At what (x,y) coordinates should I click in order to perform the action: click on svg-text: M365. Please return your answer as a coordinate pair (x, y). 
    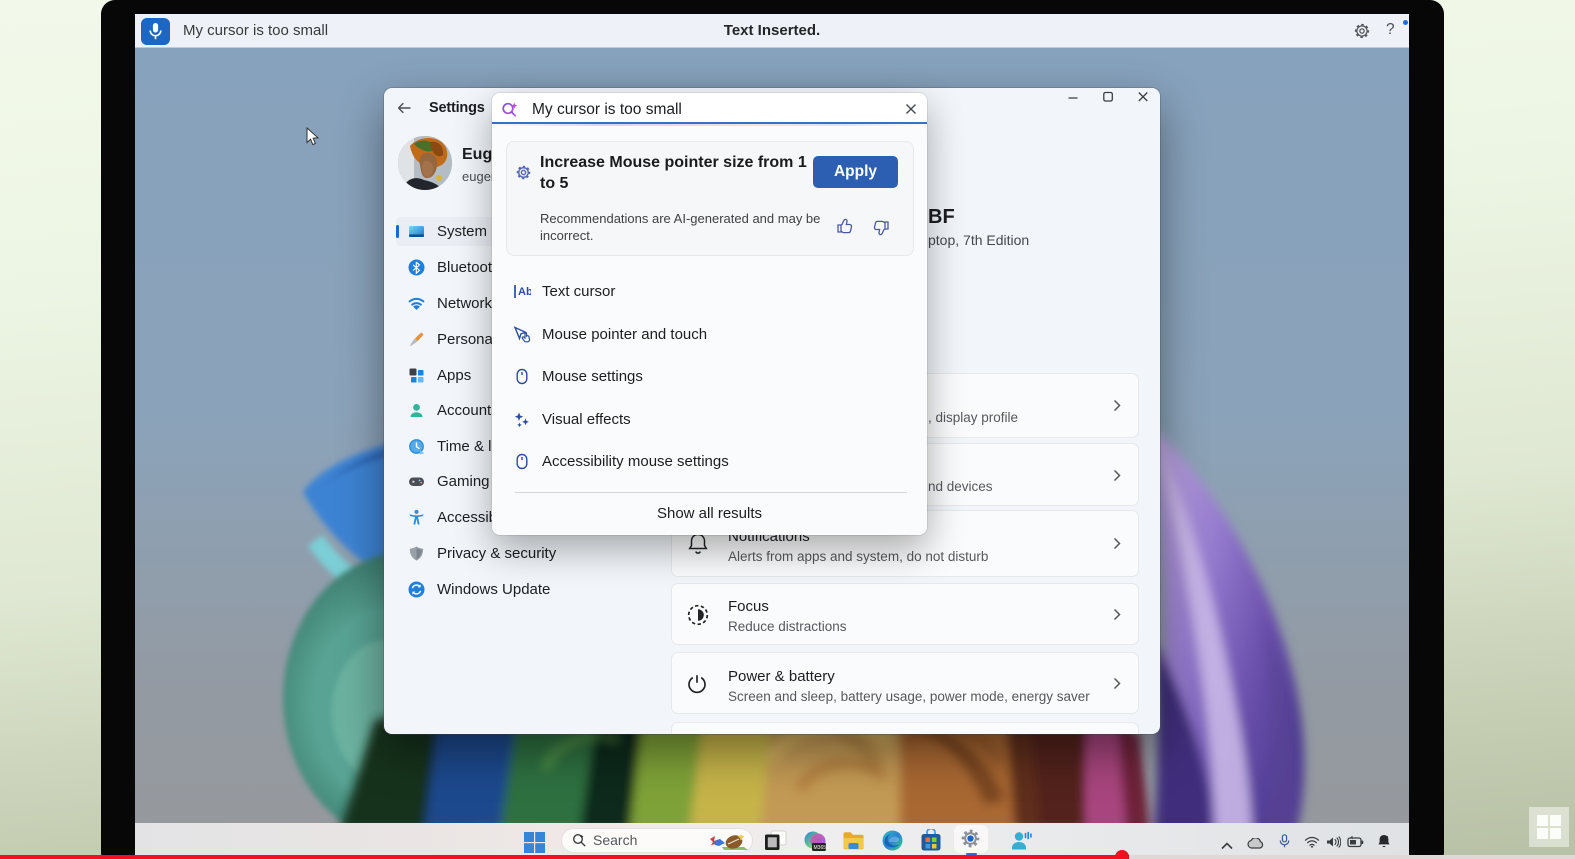
    Looking at the image, I should click on (820, 848).